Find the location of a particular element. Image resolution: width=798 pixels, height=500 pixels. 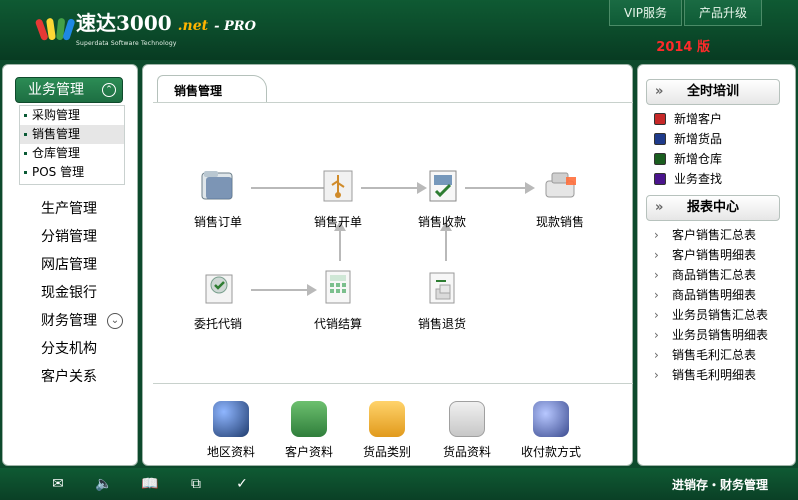

mail-icon: ✉ is located at coordinates (58, 484).